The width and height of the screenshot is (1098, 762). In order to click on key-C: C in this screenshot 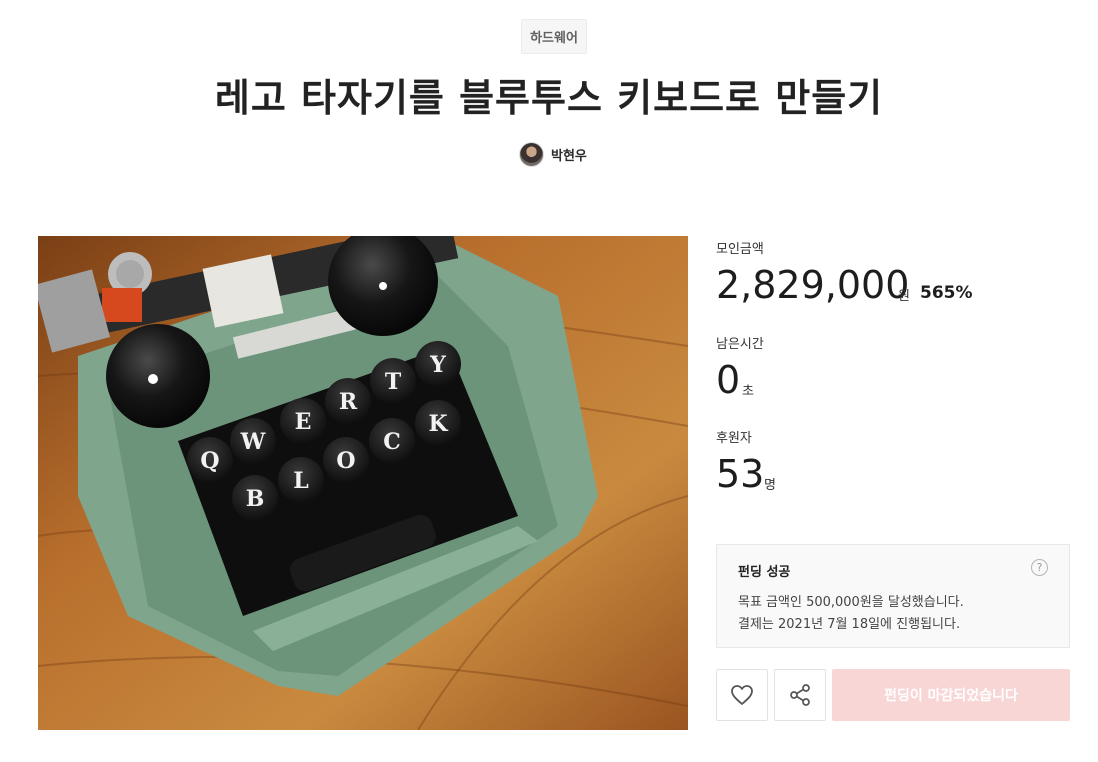, I will do `click(392, 441)`.